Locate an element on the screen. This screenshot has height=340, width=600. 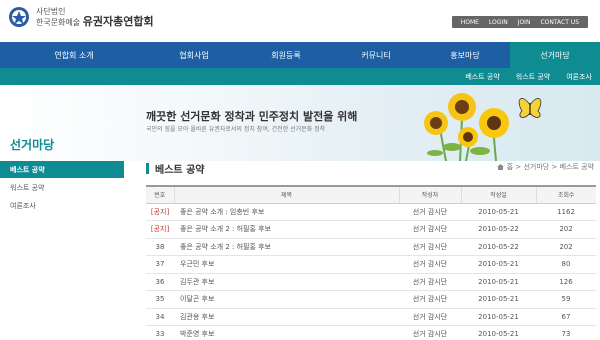
side-menu-item-polls: 여론조사 is located at coordinates (62, 206).